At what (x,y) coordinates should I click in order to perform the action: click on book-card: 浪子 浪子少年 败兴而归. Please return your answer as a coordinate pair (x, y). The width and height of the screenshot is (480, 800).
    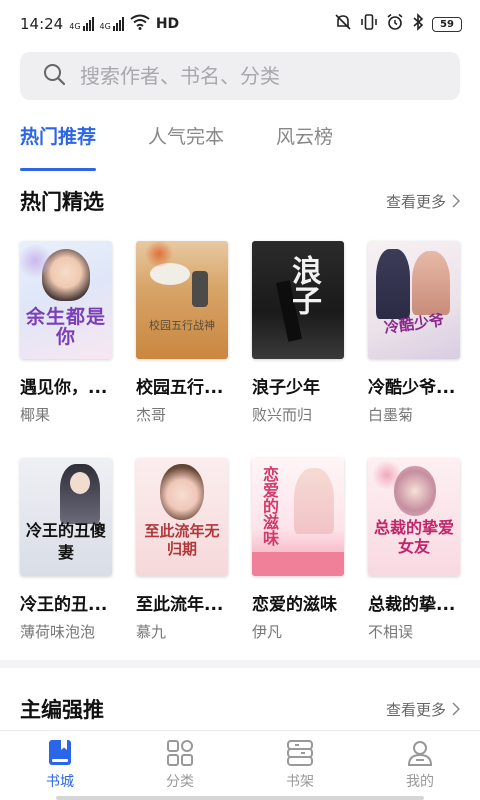
    Looking at the image, I should click on (302, 333).